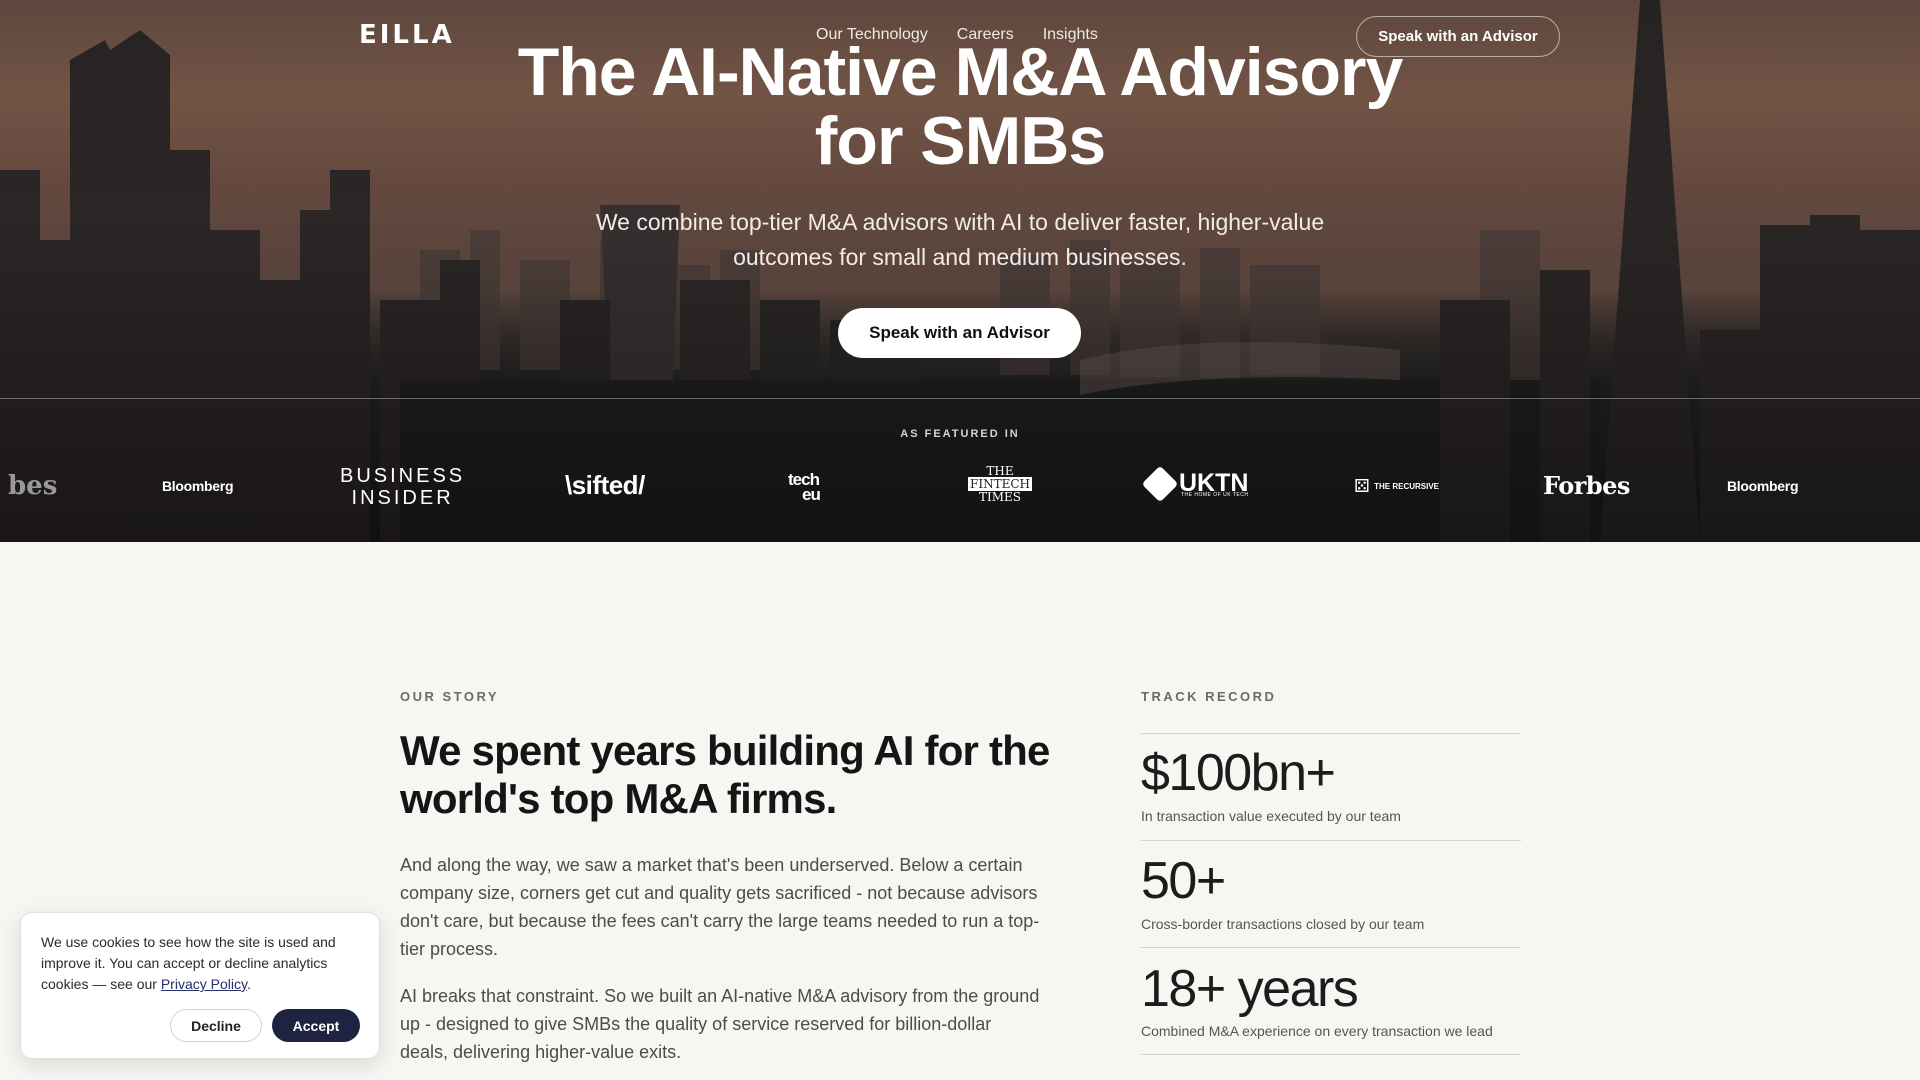 Image resolution: width=1920 pixels, height=1080 pixels. I want to click on hero-title: The AI-Native M&A Advisory for SMBs, so click(960, 107).